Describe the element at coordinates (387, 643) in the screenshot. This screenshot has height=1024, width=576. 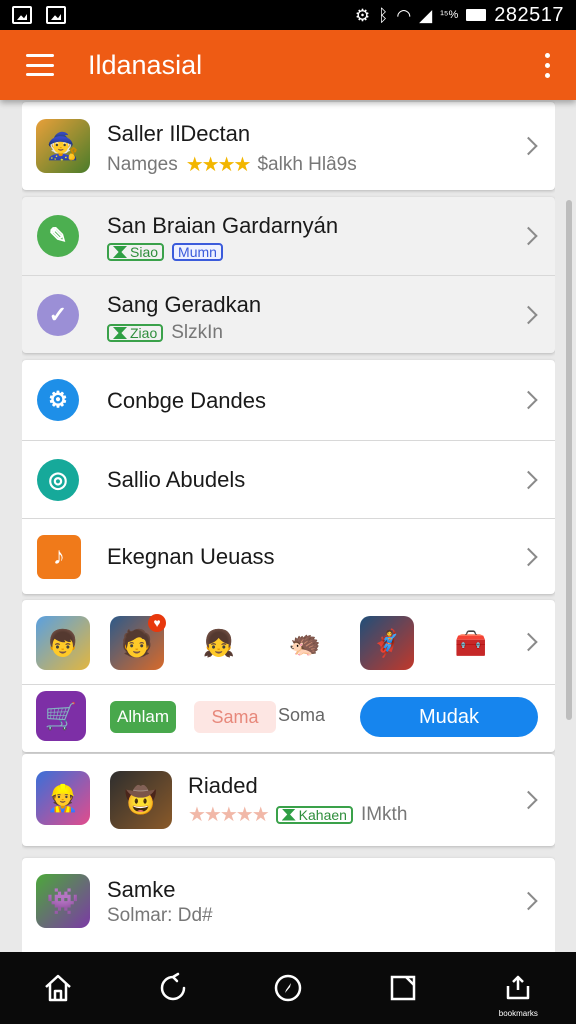
I see `game-warrior-icon: 🦸` at that location.